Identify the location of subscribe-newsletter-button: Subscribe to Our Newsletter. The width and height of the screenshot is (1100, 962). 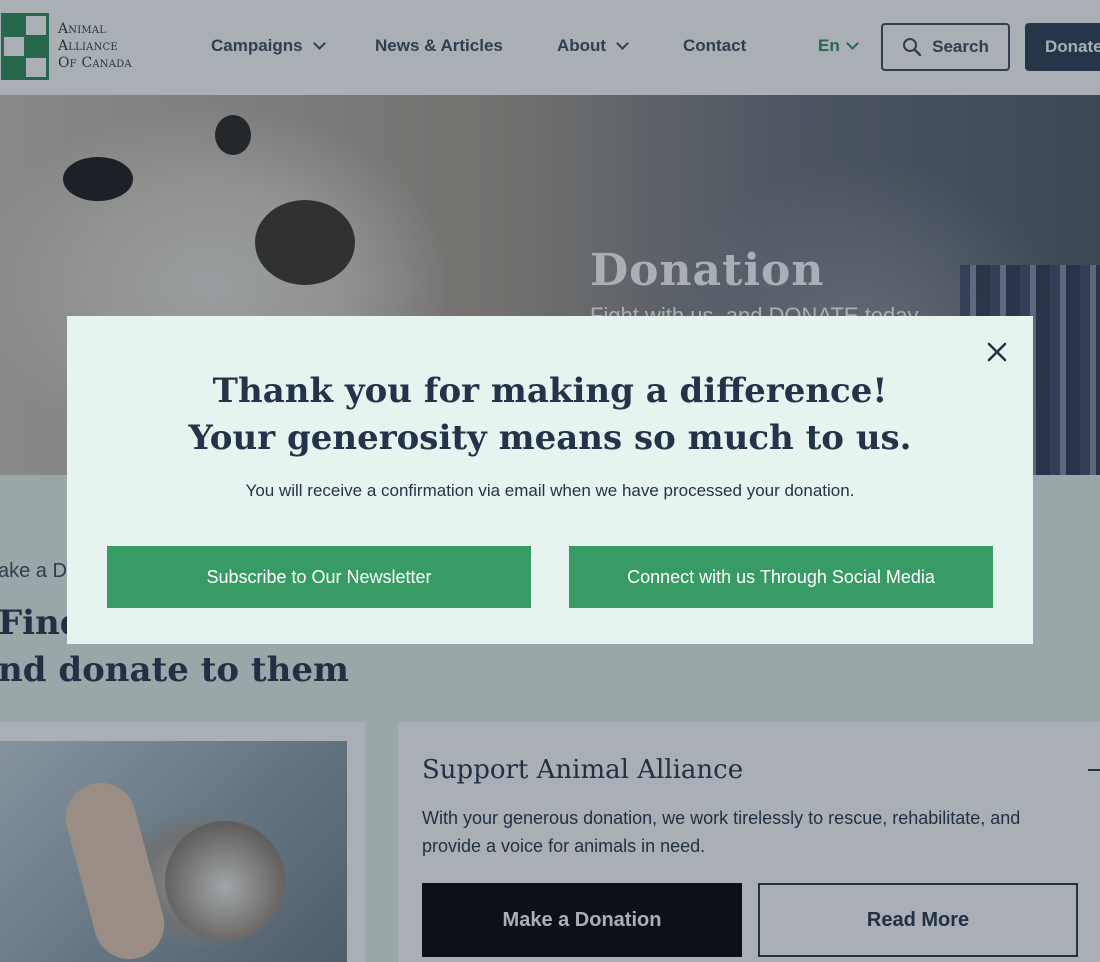
(319, 577).